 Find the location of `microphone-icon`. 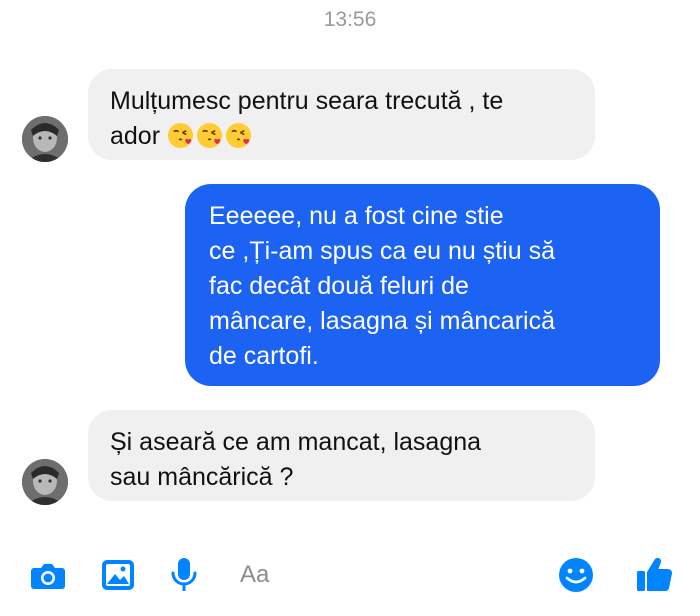

microphone-icon is located at coordinates (184, 575).